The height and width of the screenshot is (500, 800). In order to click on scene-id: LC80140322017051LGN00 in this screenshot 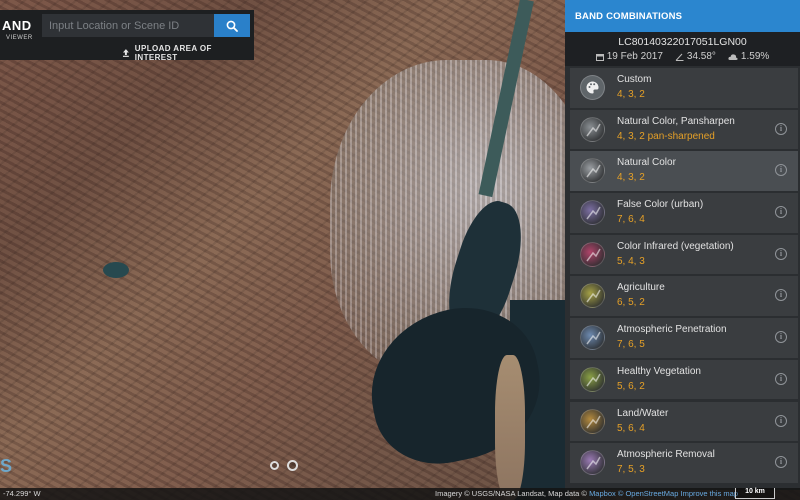, I will do `click(682, 42)`.